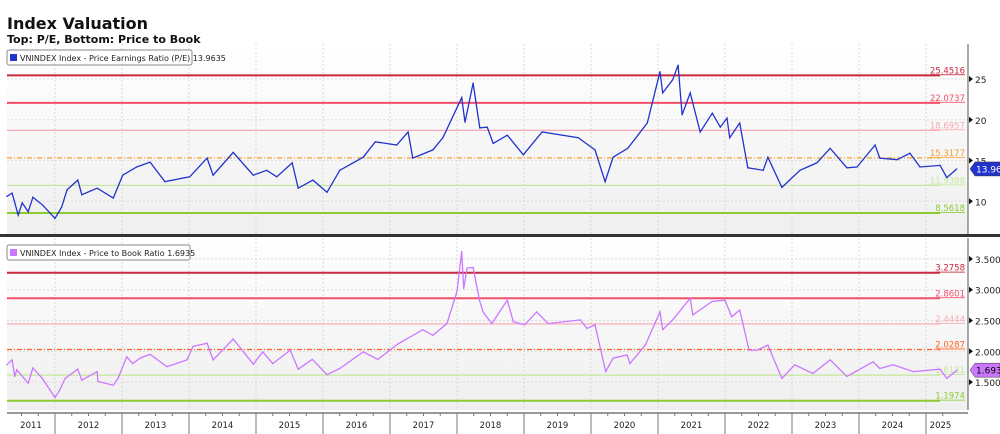 The width and height of the screenshot is (1000, 434). I want to click on y-tick-label: 1.5000, so click(987, 384).